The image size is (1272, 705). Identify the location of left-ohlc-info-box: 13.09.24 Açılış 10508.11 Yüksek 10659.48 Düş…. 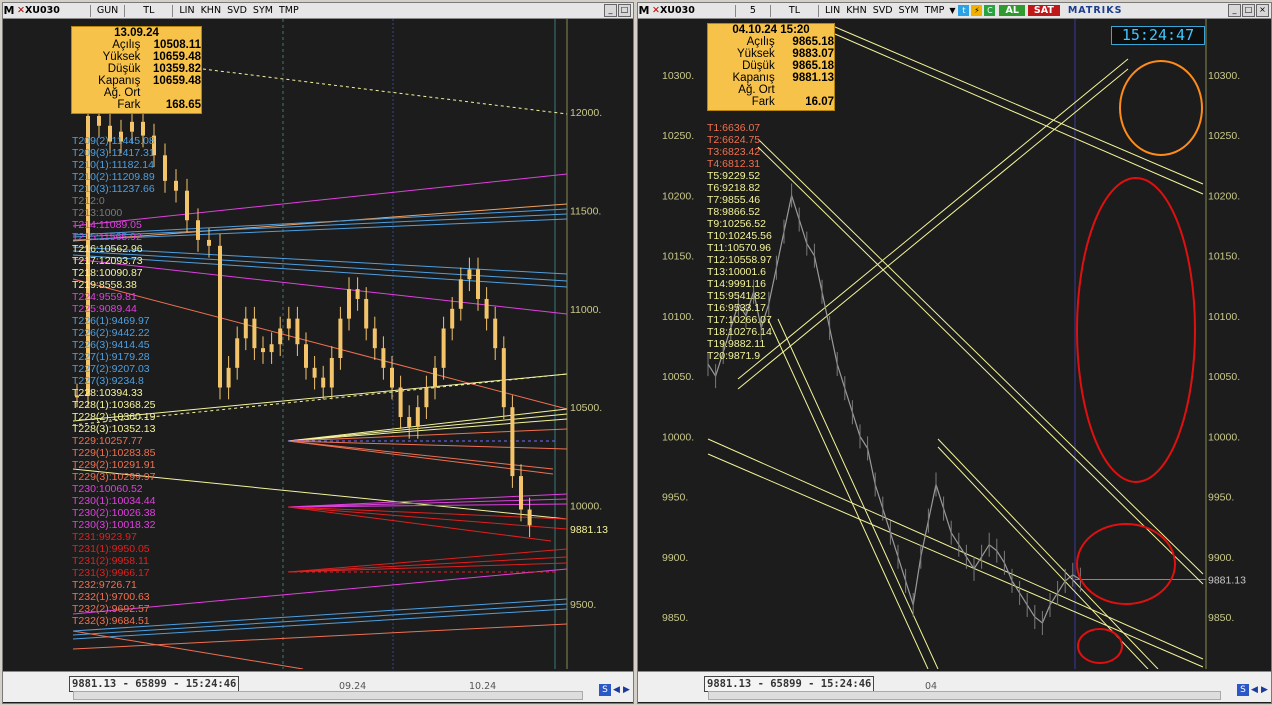
(136, 70).